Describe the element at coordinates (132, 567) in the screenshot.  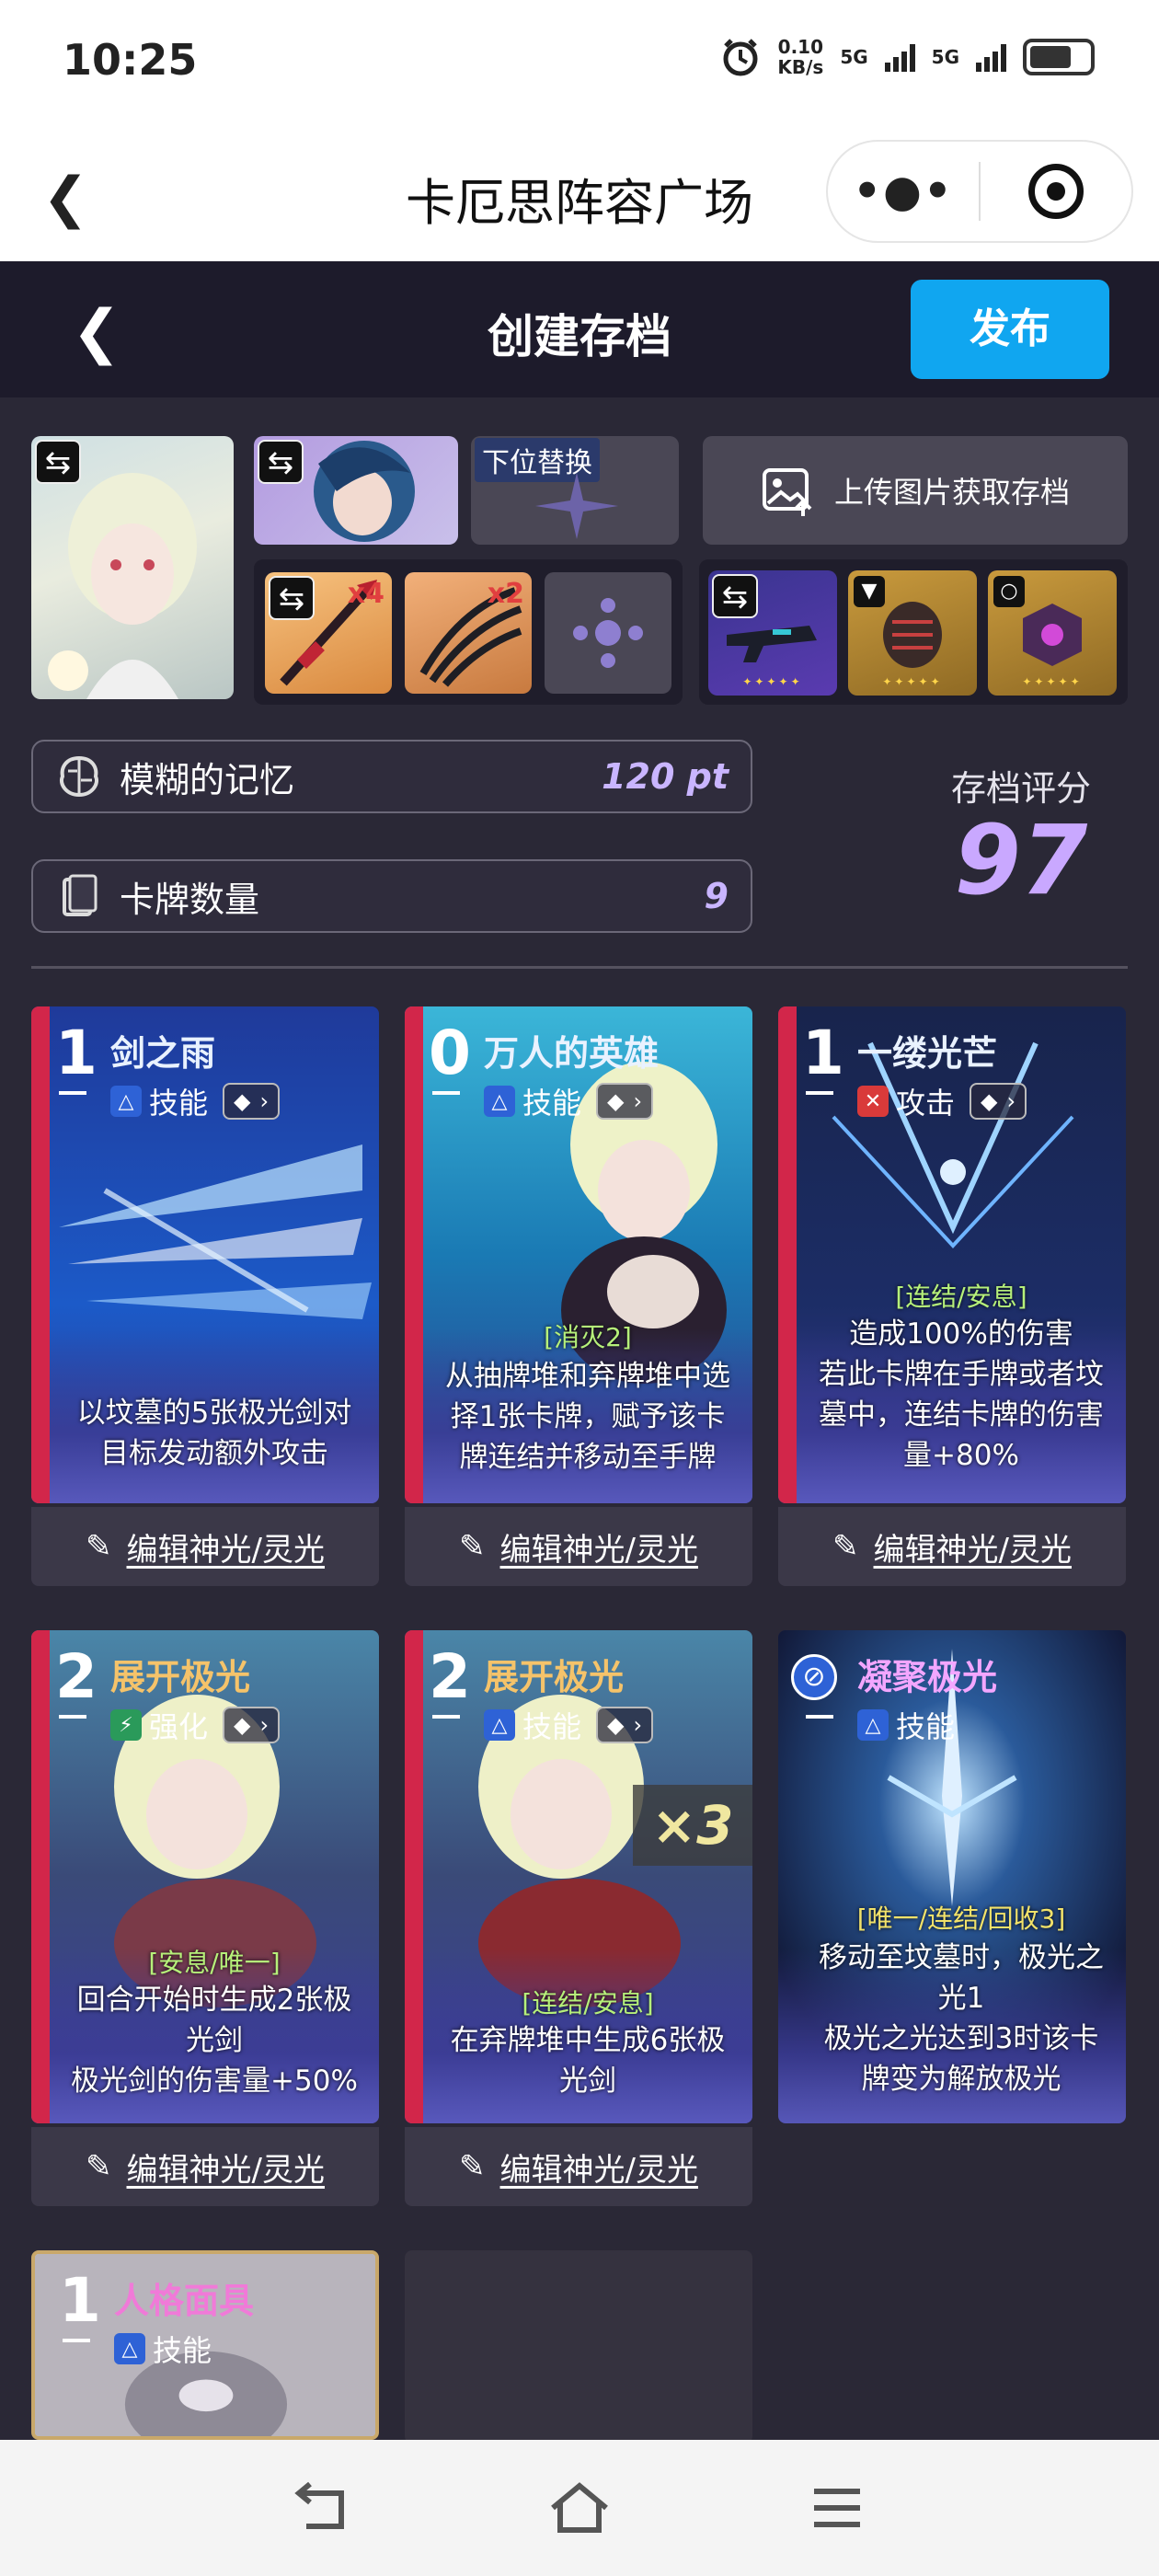
I see `character-portrait: ⇆` at that location.